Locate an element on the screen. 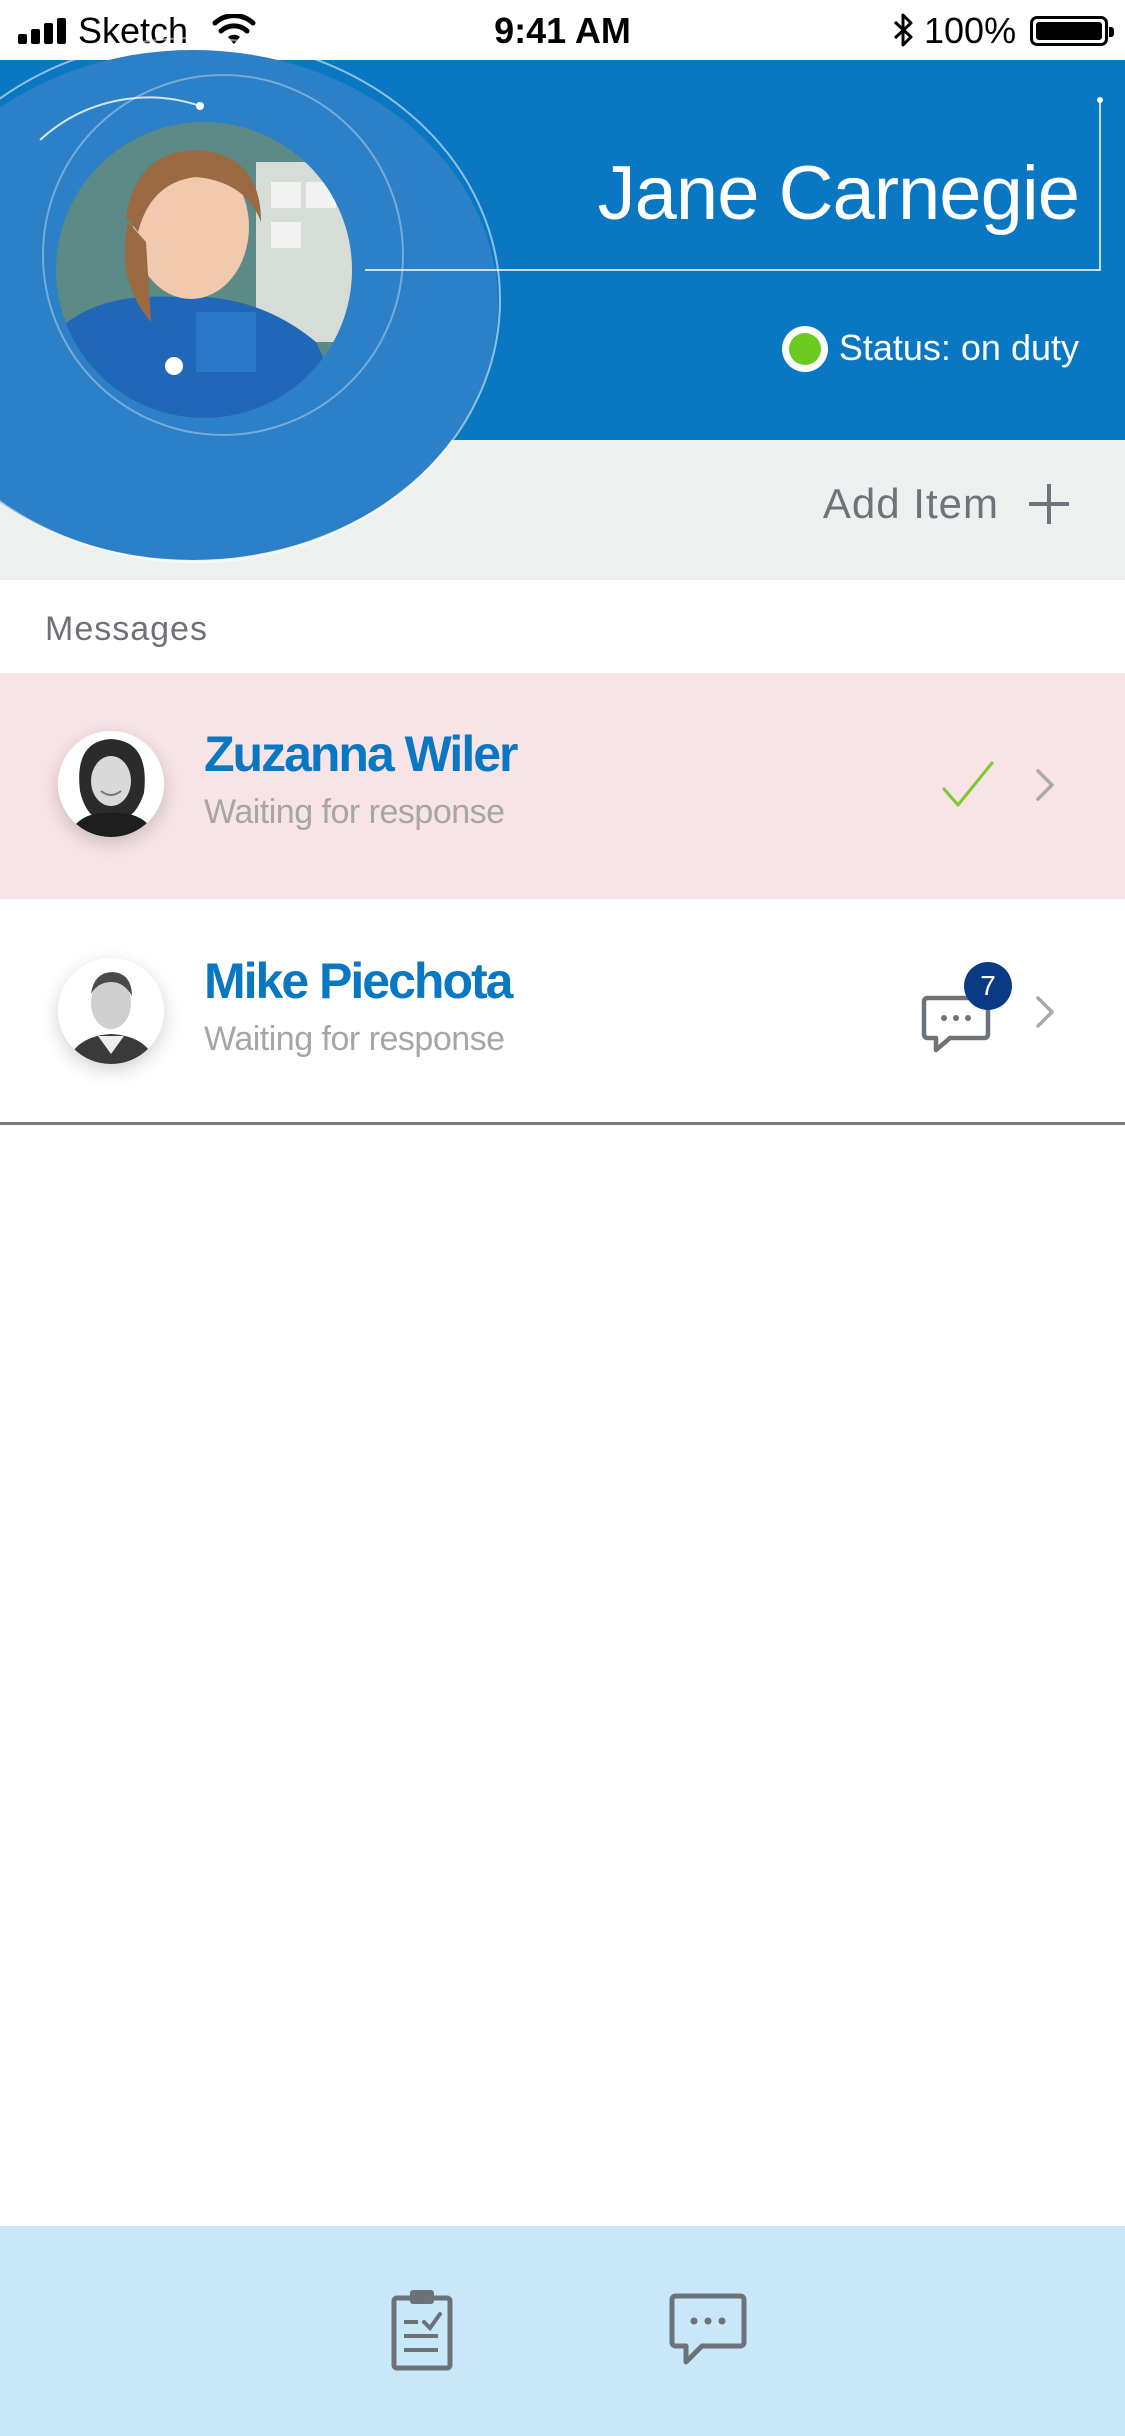 This screenshot has width=1125, height=2436. add-item-label: Add Item is located at coordinates (910, 503).